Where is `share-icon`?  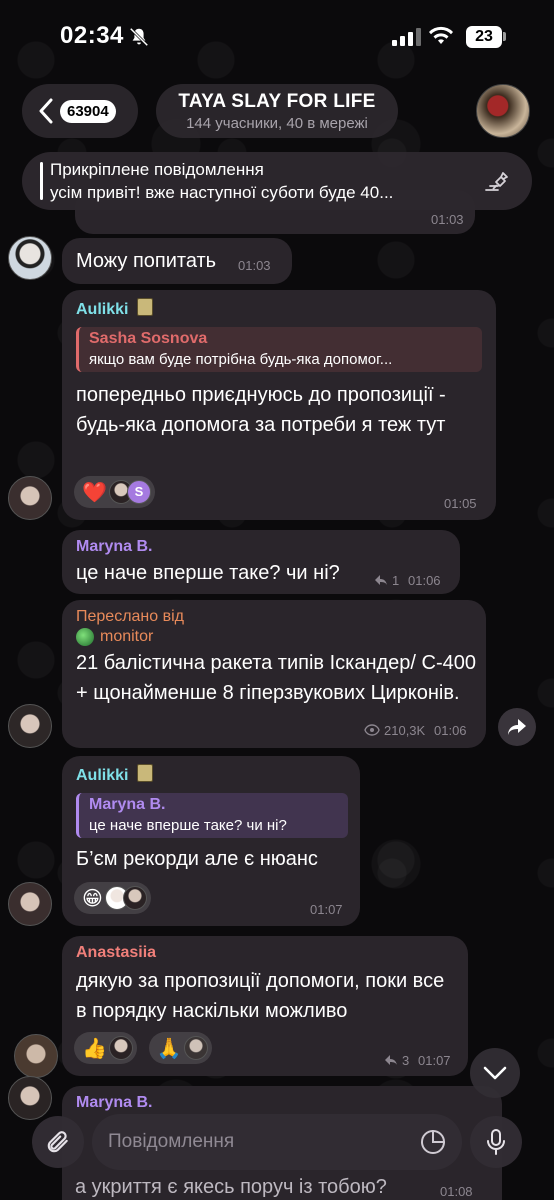 share-icon is located at coordinates (517, 727).